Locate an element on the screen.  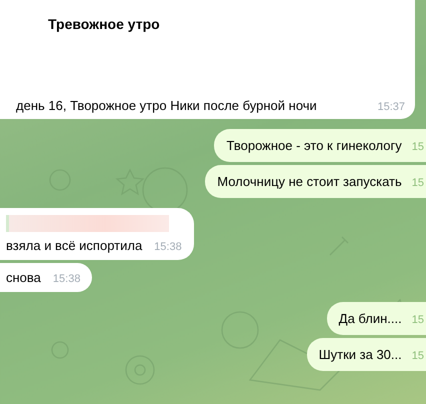
card-title: Тревожное утро is located at coordinates (104, 25).